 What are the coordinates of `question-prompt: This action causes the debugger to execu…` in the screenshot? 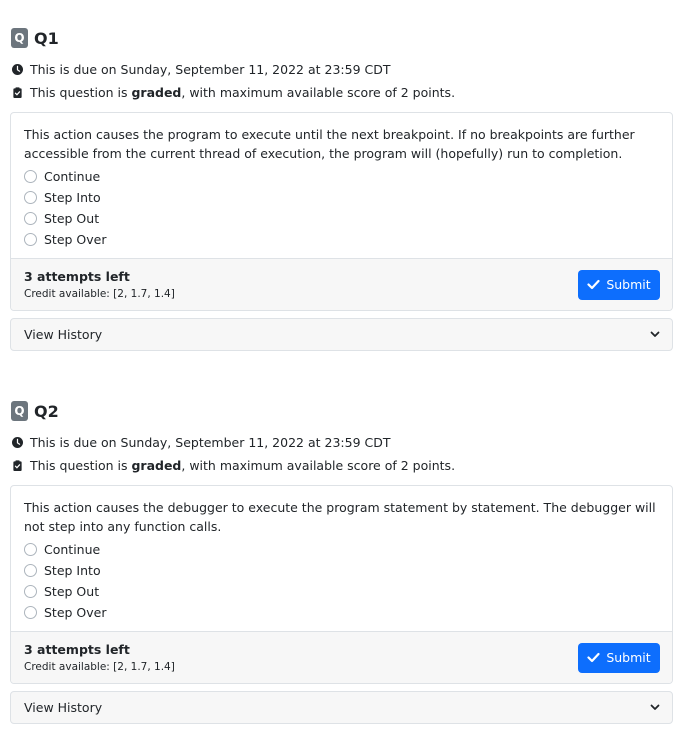 It's located at (340, 517).